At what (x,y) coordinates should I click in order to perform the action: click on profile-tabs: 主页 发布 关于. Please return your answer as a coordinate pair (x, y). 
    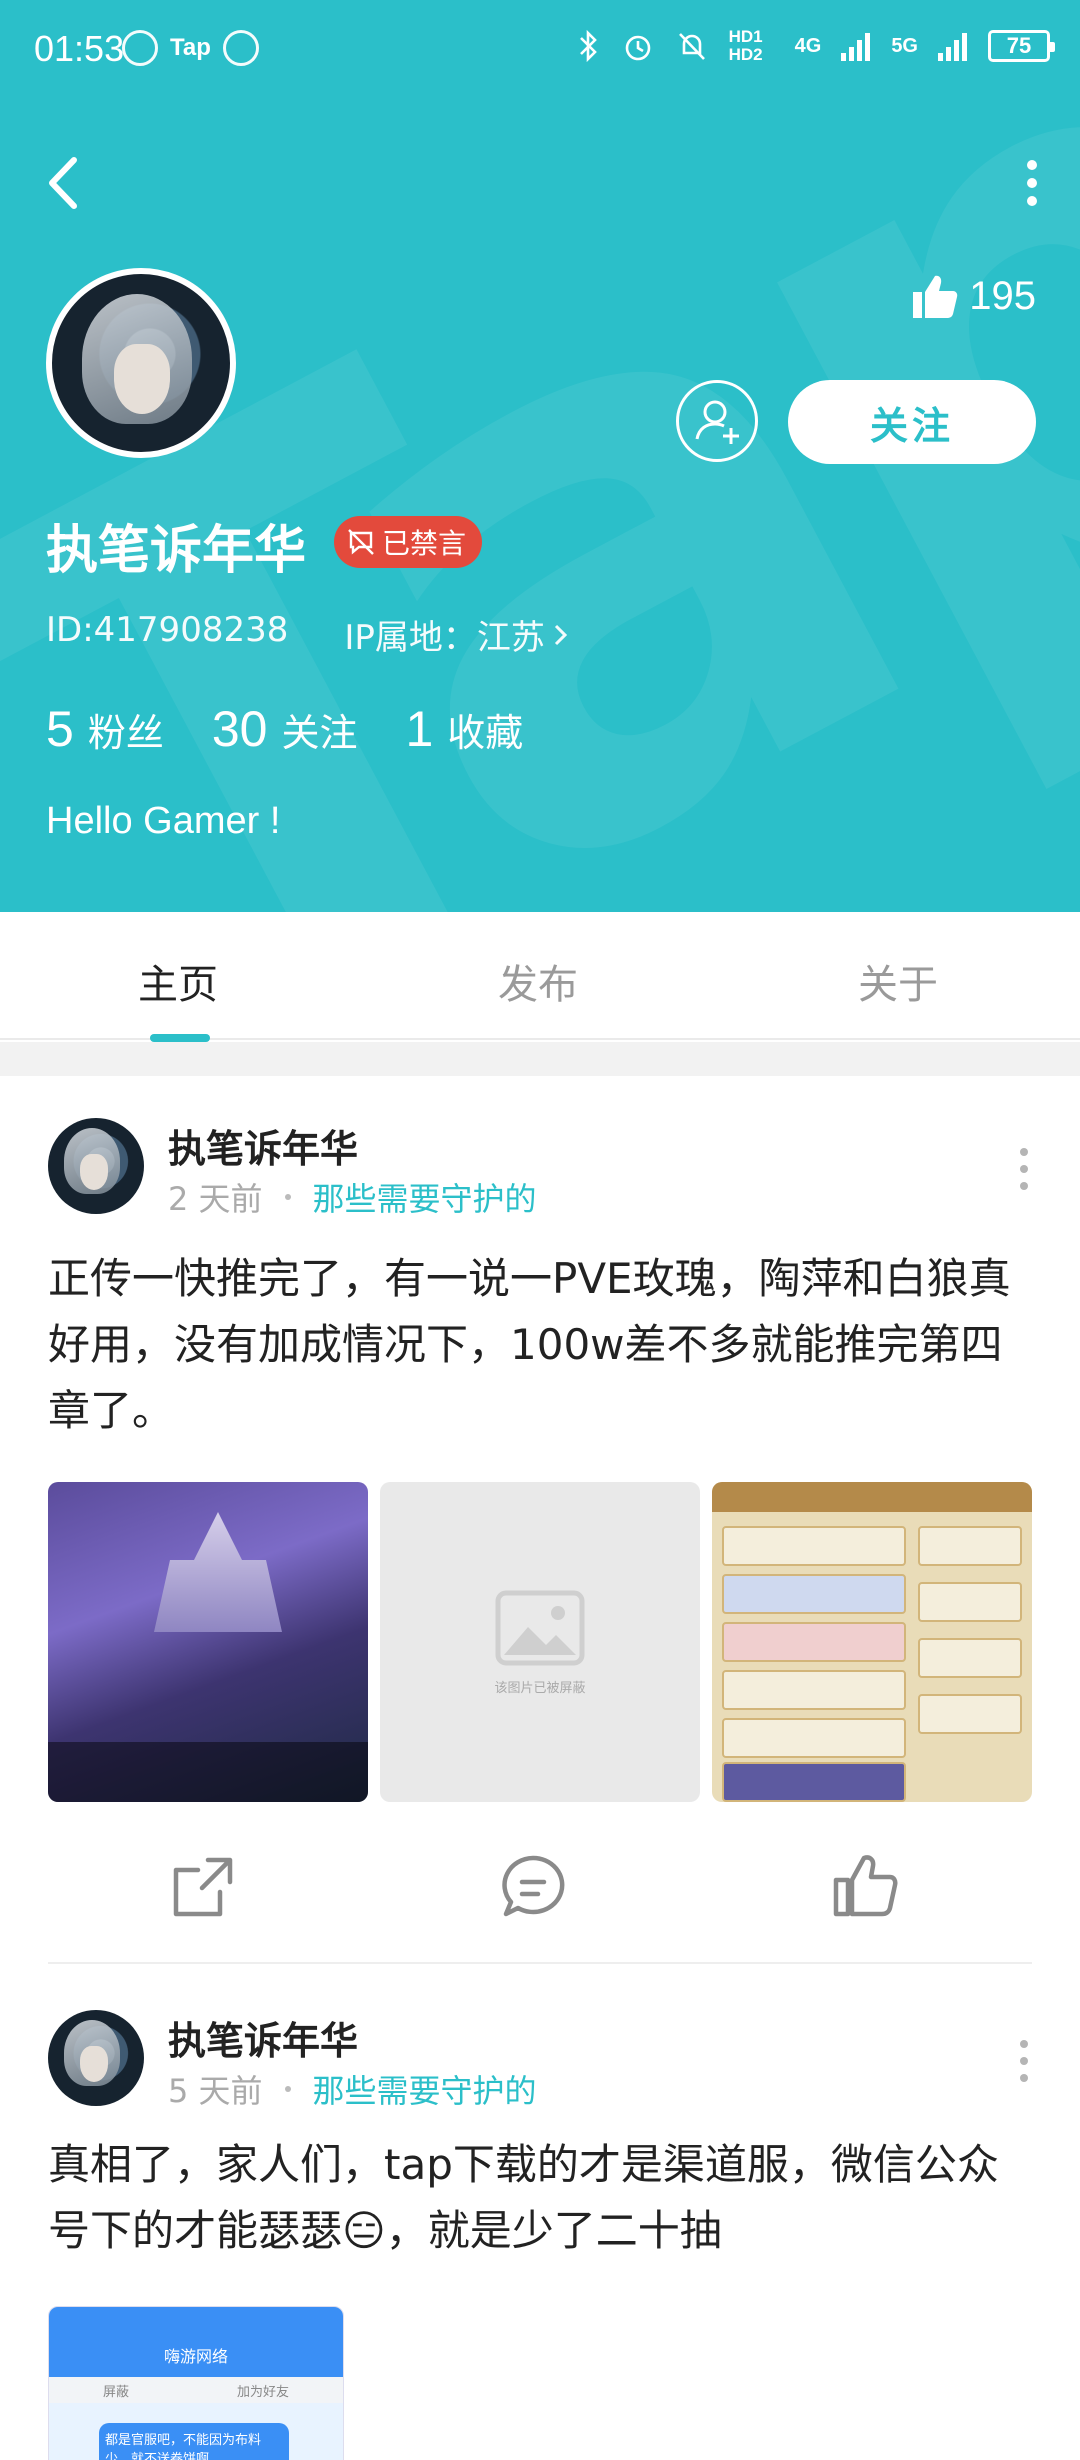
    Looking at the image, I should click on (540, 976).